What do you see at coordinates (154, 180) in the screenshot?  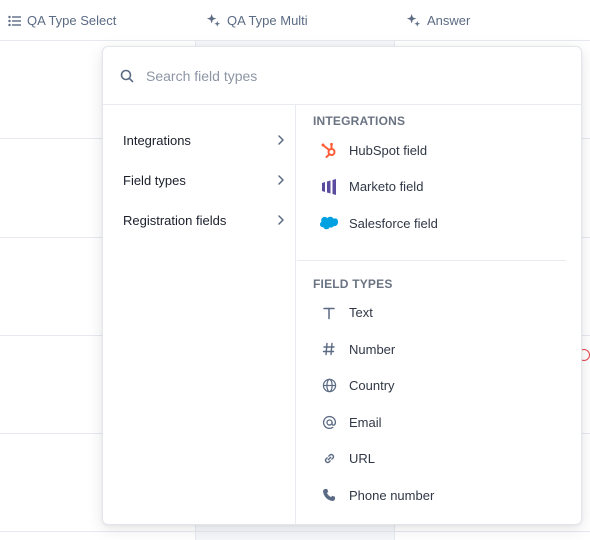 I see `category-label: Field types` at bounding box center [154, 180].